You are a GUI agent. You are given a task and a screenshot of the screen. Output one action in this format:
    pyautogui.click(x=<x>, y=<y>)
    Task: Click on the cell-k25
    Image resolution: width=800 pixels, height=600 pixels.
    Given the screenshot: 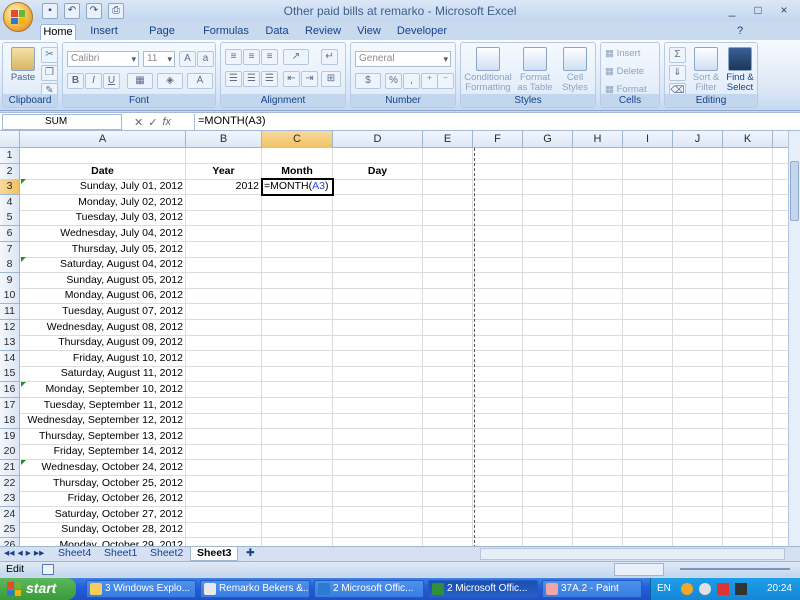 What is the action you would take?
    pyautogui.click(x=748, y=530)
    